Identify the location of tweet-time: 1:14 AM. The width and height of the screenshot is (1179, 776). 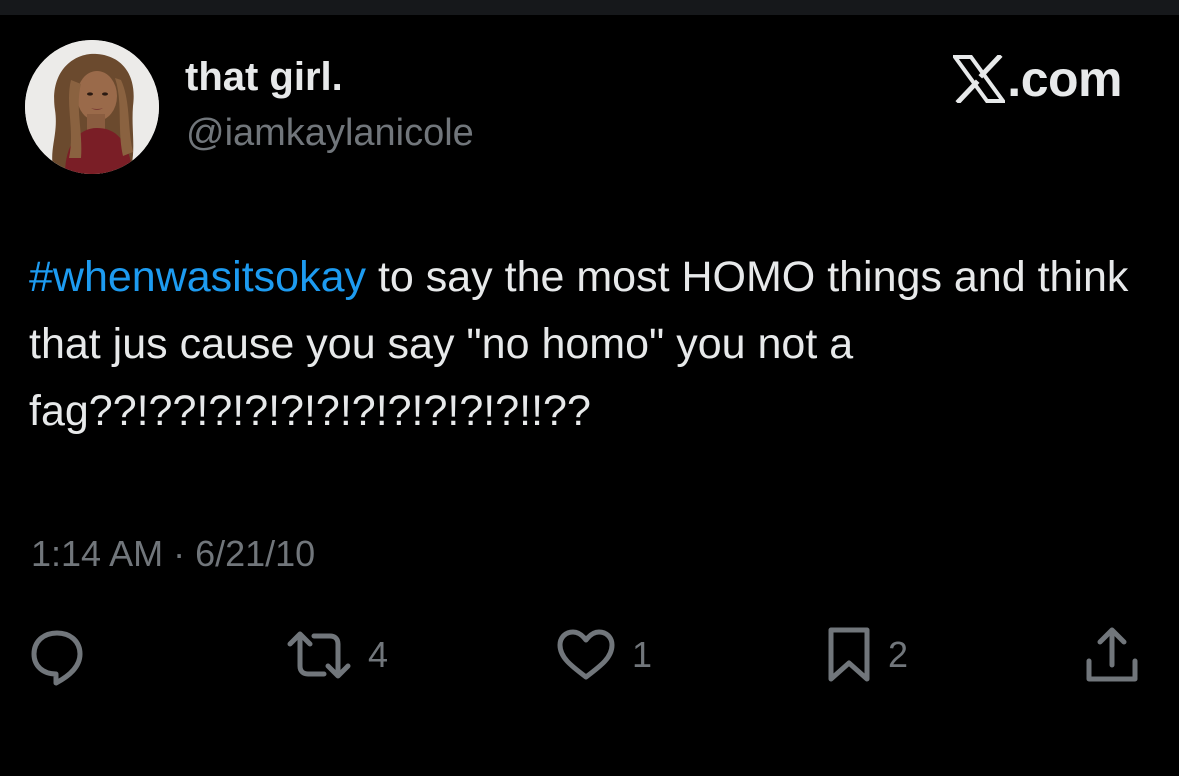
(97, 553).